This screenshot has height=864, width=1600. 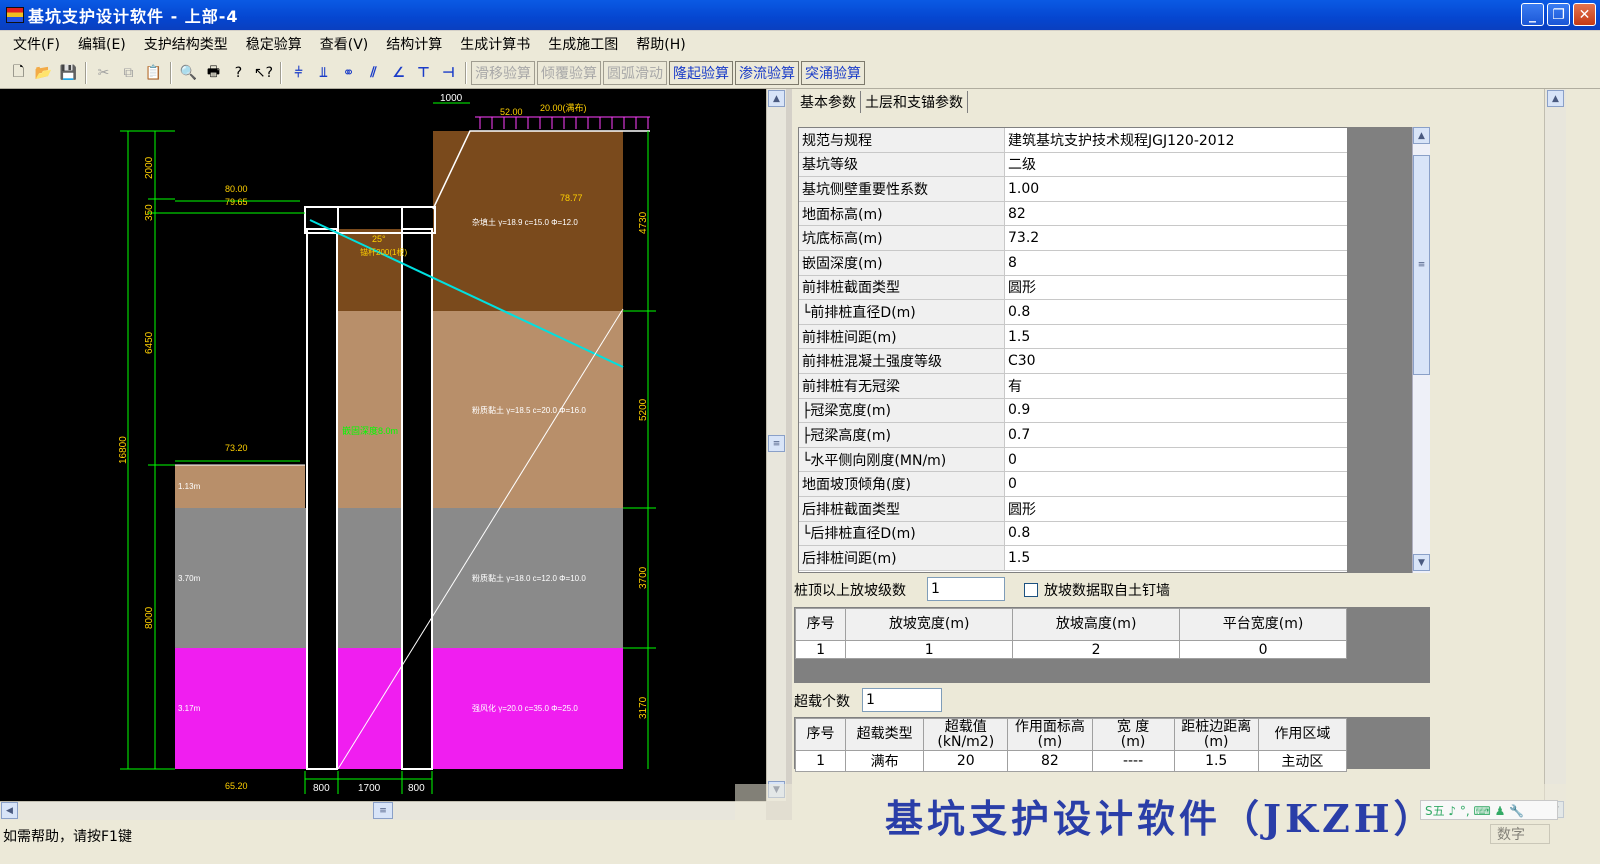 I want to click on param-row: 前排桩有无冠梁有, so click(x=1073, y=386).